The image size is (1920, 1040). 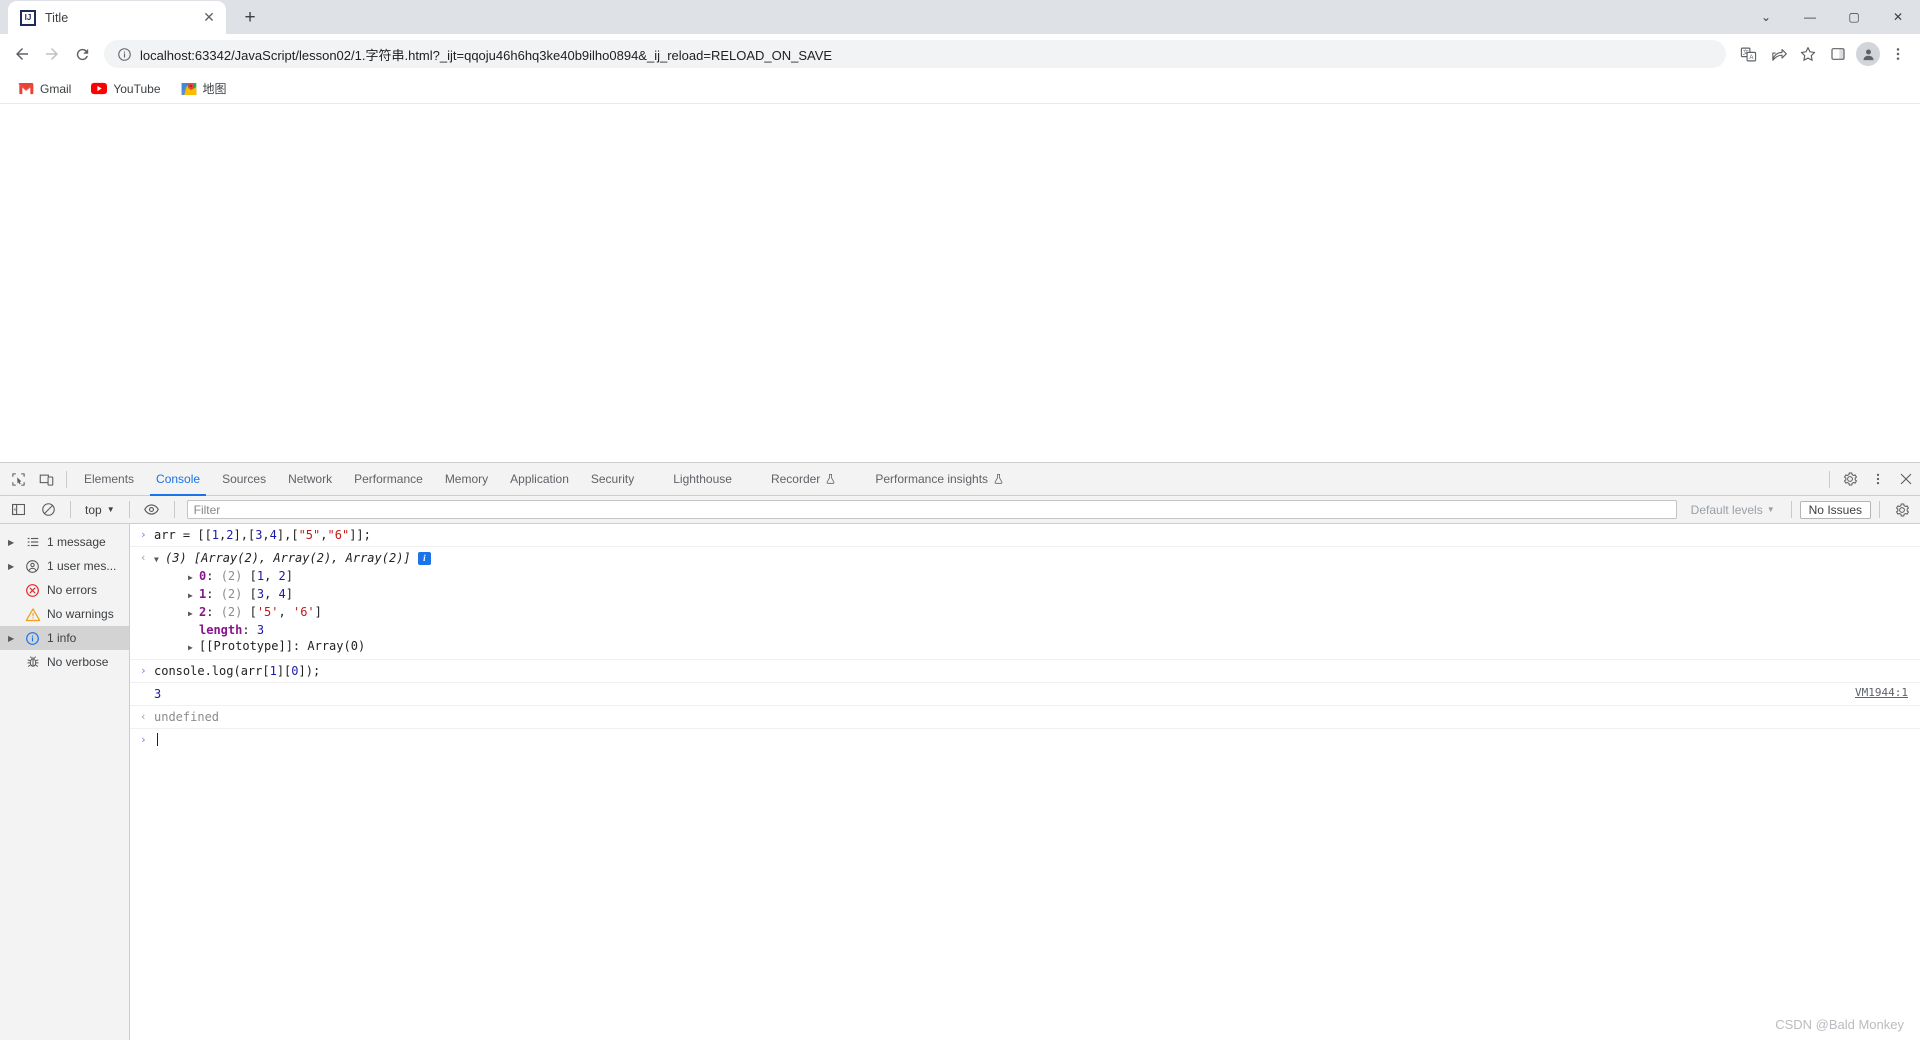 I want to click on disclosure-triangle-icon: ▼, so click(x=159, y=560).